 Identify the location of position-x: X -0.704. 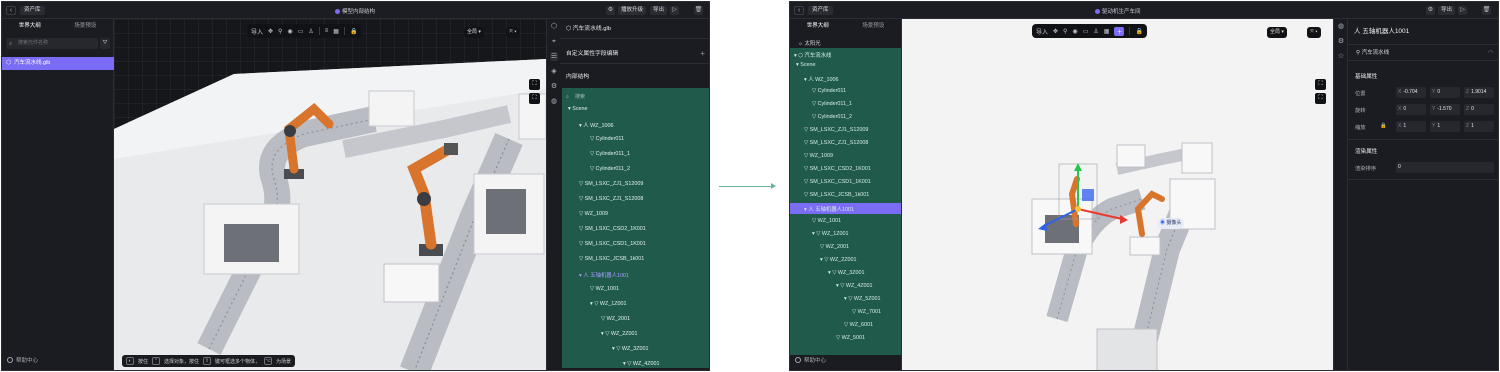
(1411, 92).